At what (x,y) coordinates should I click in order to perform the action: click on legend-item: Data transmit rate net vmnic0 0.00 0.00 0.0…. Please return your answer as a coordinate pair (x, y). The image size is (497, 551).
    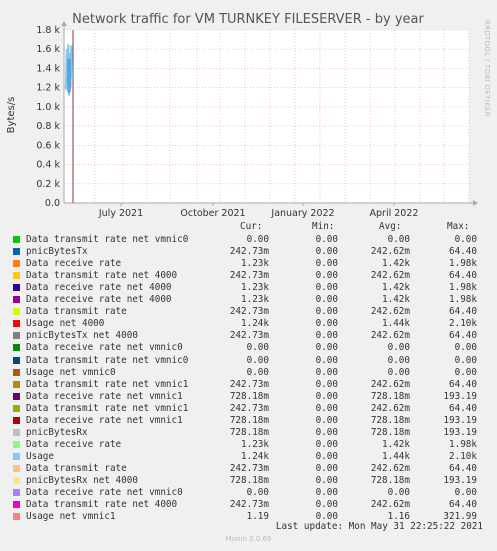
    Looking at the image, I should click on (248, 240).